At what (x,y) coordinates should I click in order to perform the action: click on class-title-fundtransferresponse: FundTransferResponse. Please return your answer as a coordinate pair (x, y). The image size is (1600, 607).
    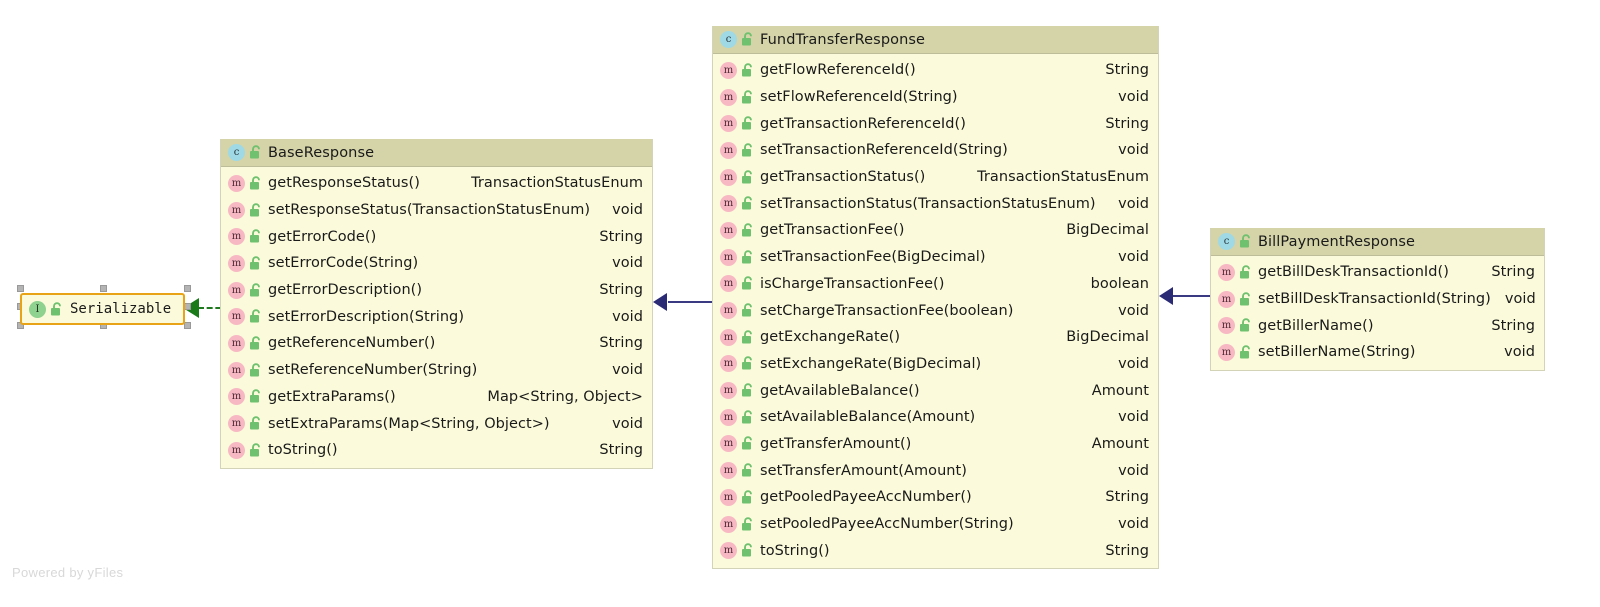
    Looking at the image, I should click on (843, 39).